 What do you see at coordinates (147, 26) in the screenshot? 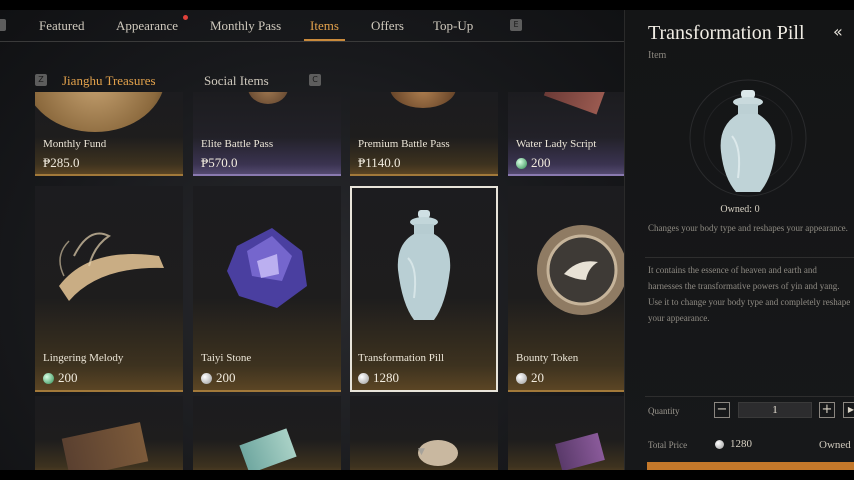
I see `tab-appearance: Appearance` at bounding box center [147, 26].